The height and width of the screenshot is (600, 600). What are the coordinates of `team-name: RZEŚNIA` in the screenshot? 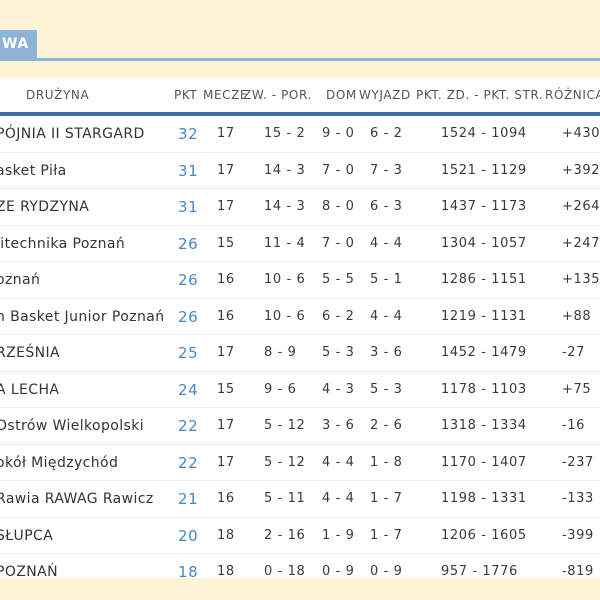 It's located at (30, 353).